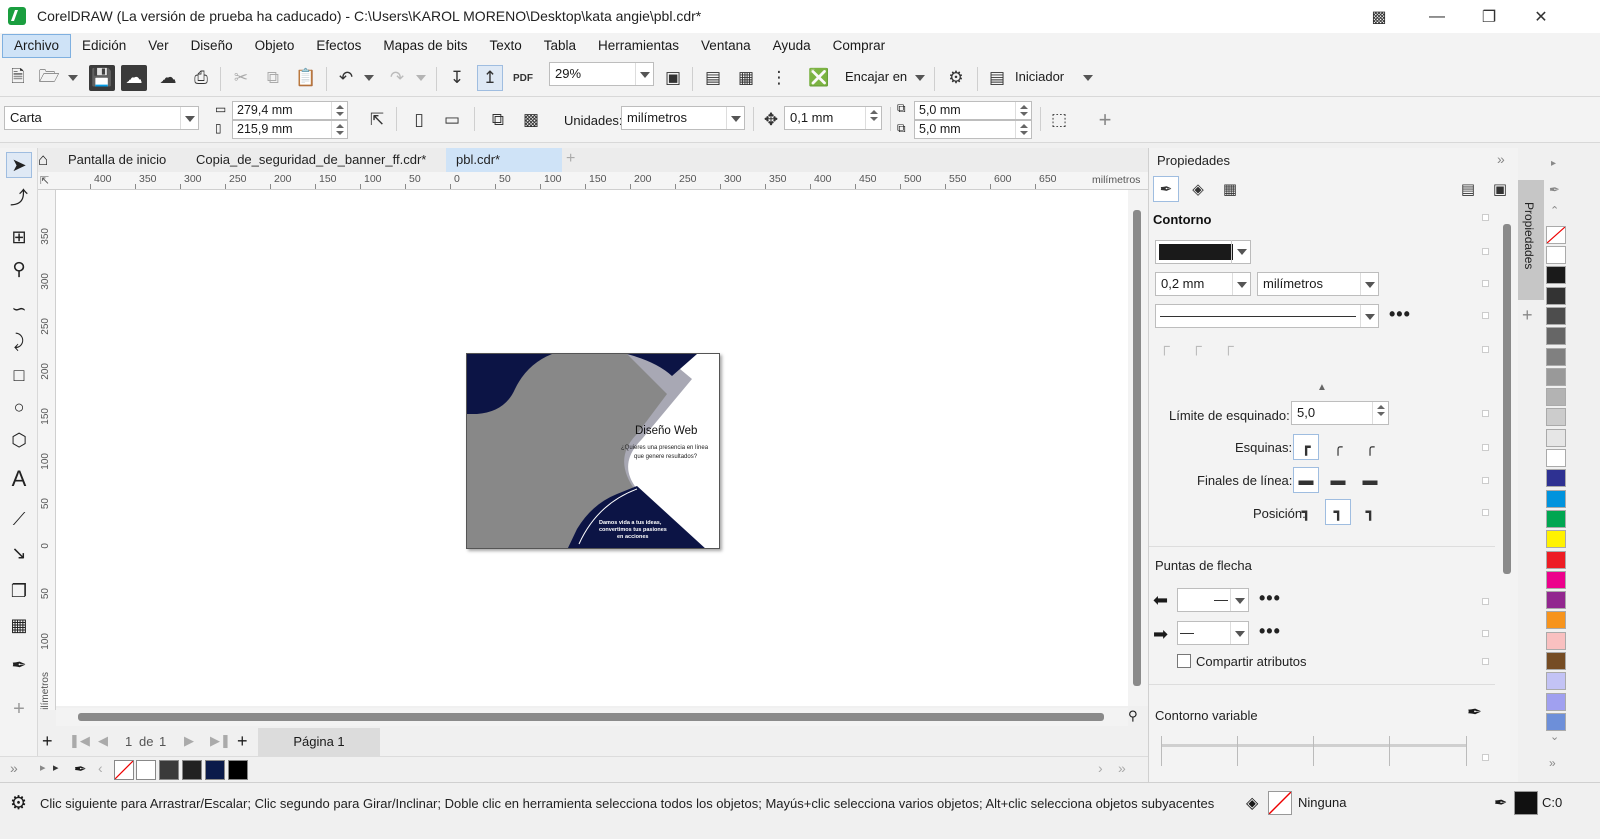 The height and width of the screenshot is (839, 1600). What do you see at coordinates (1252, 803) in the screenshot?
I see `fill-indicator-icon: ◈` at bounding box center [1252, 803].